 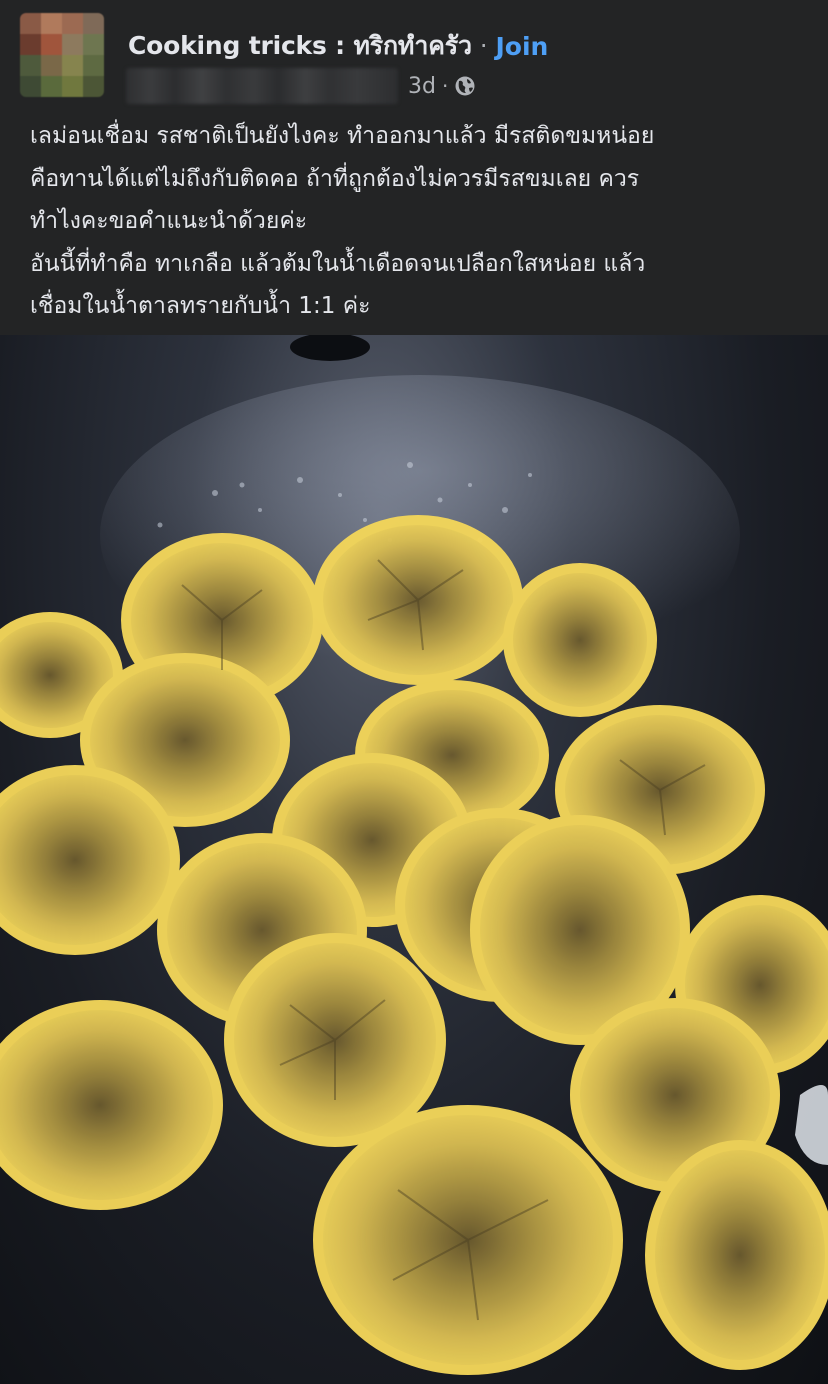 I want to click on post-header: Cooking tricks : ทริกทำครัว · Join 3d ·, so click(x=414, y=55).